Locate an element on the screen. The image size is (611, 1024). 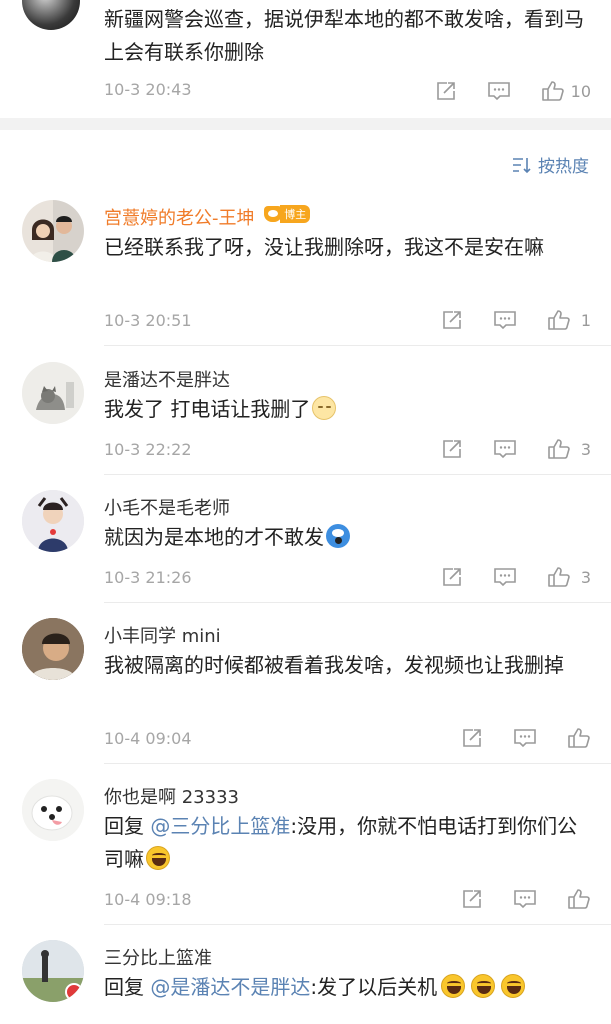
author-name: 是潘达不是胖达 is located at coordinates (167, 379).